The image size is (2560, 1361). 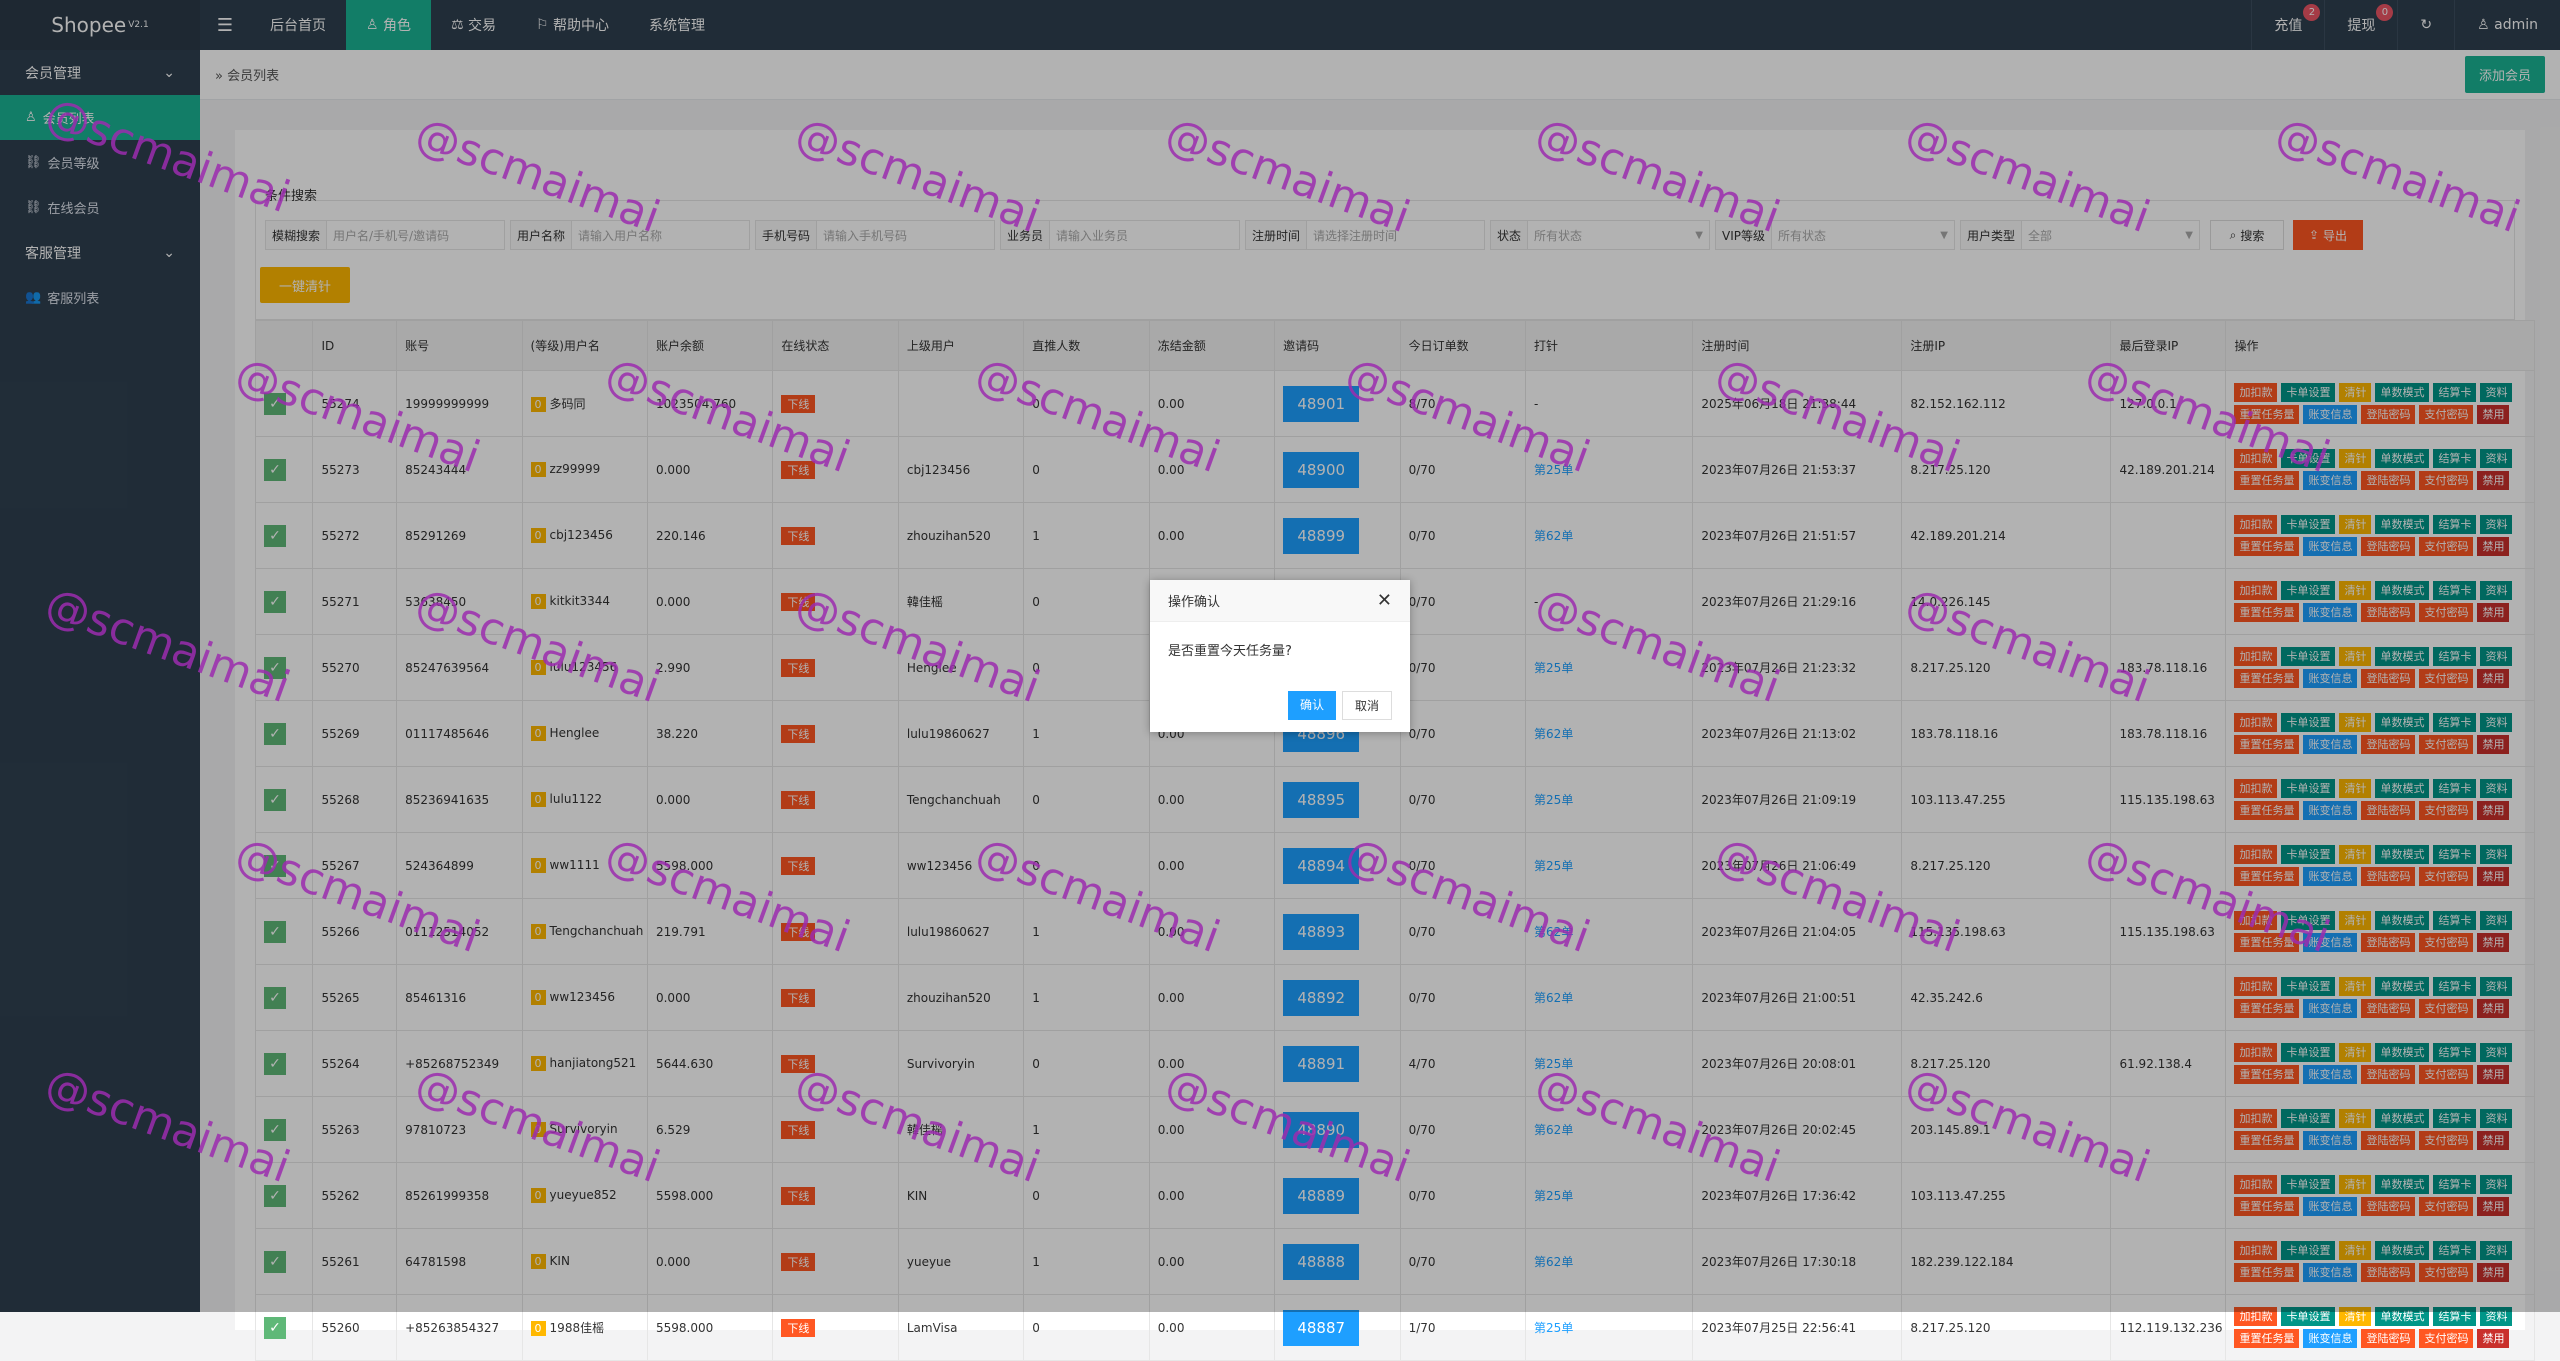 What do you see at coordinates (1321, 1327) in the screenshot?
I see `invite-code-button: 48887` at bounding box center [1321, 1327].